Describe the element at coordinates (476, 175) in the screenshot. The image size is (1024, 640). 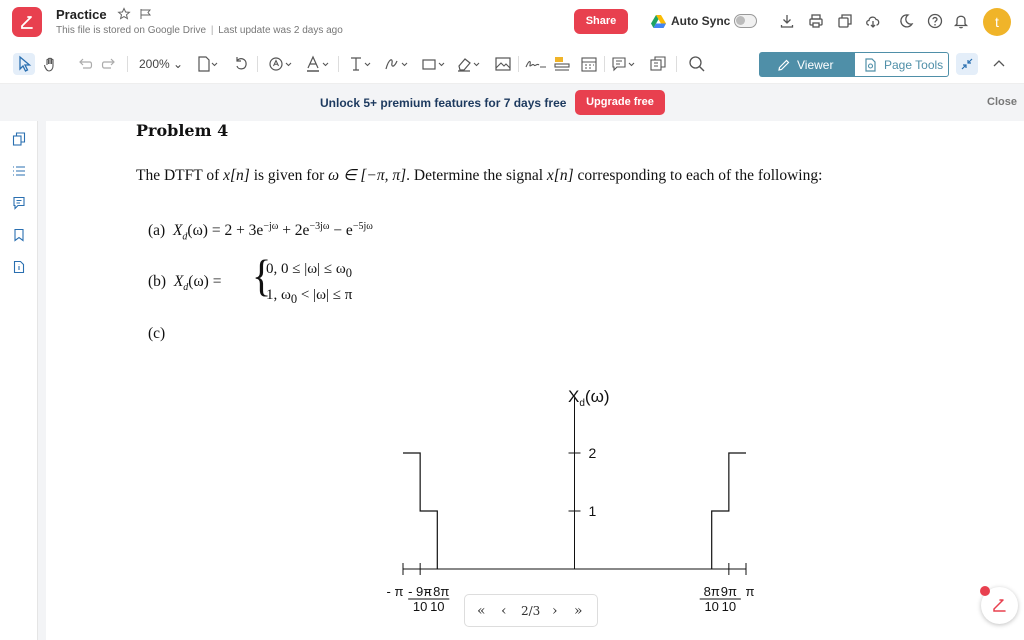
I see `intro-text-c: . Determine the signal` at that location.